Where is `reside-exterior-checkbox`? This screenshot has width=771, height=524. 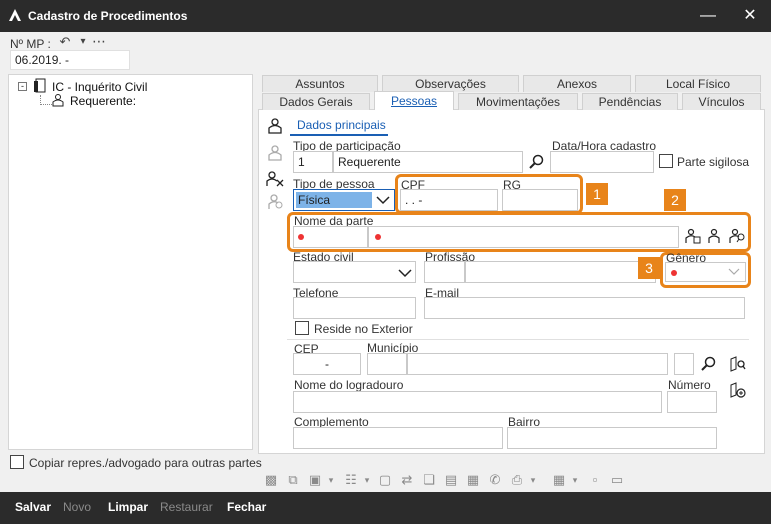
reside-exterior-checkbox is located at coordinates (302, 328).